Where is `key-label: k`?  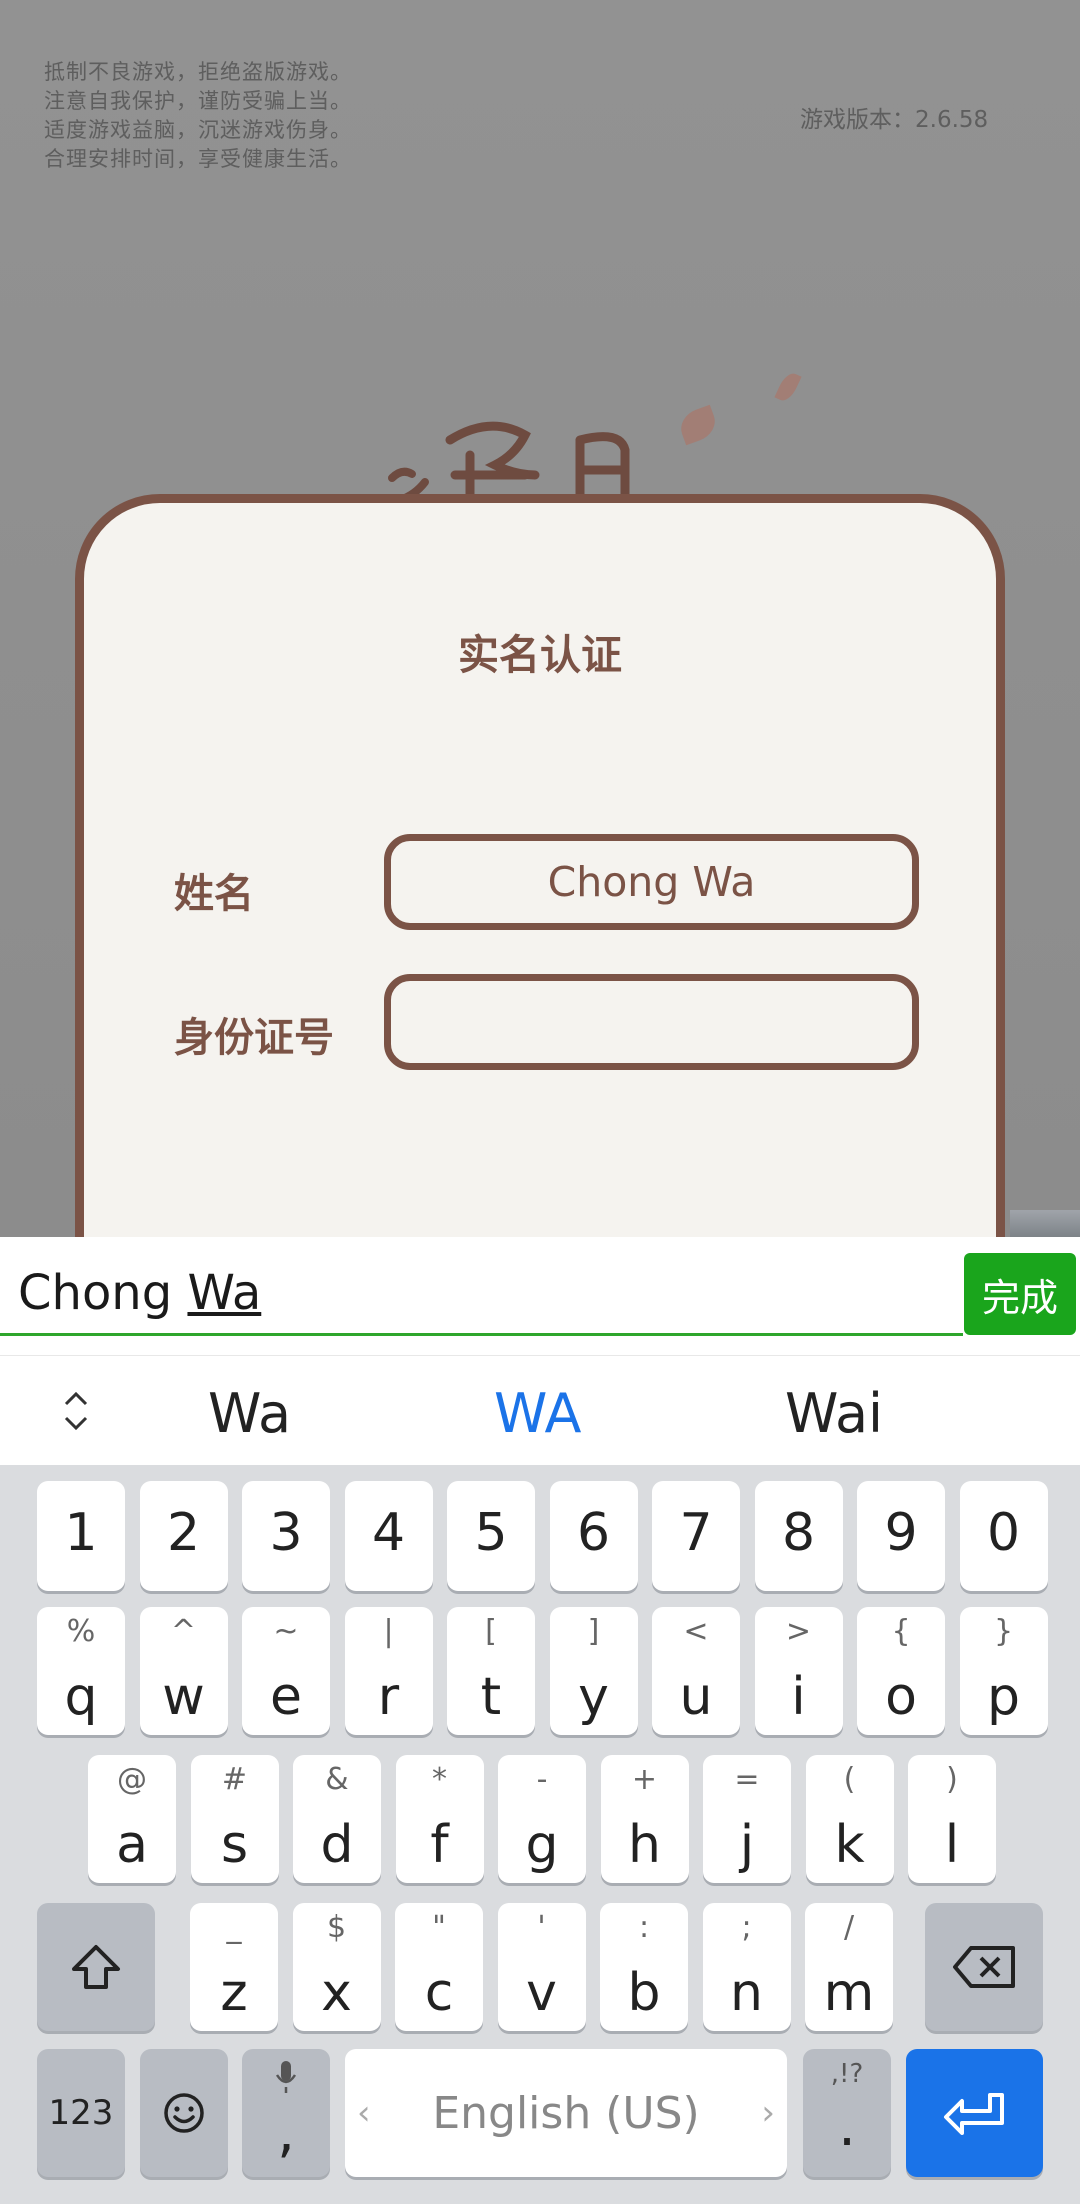 key-label: k is located at coordinates (849, 1845).